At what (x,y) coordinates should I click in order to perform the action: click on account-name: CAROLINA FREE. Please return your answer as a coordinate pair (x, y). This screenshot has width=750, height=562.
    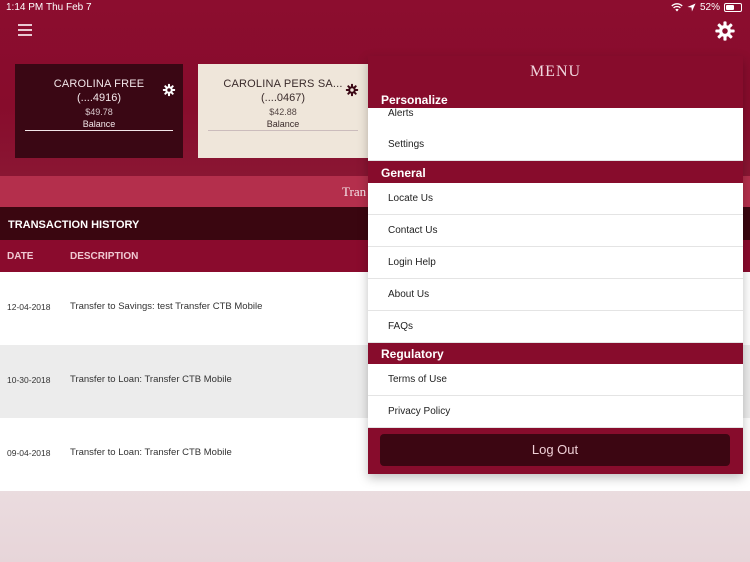
    Looking at the image, I should click on (99, 84).